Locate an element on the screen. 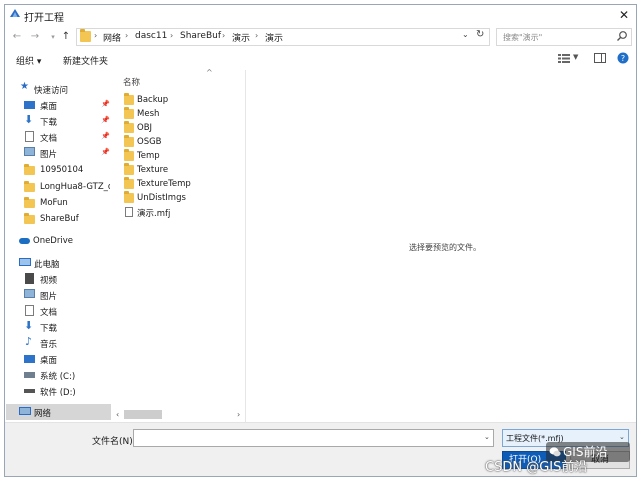 This screenshot has height=481, width=642. list-item: Backup is located at coordinates (181, 100).